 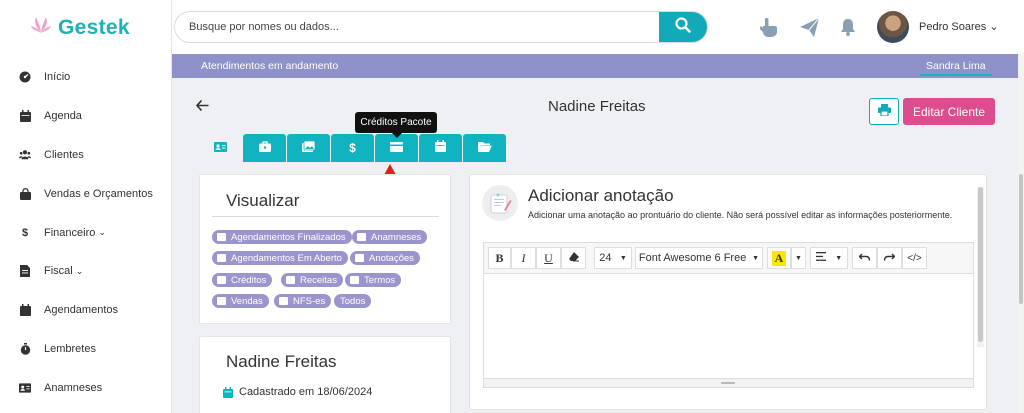 What do you see at coordinates (318, 280) in the screenshot?
I see `filter-label: Receitas` at bounding box center [318, 280].